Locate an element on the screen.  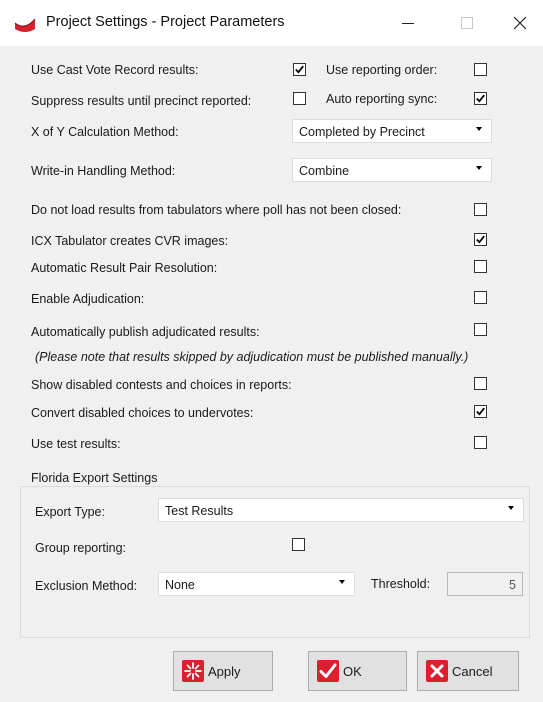
window-title: Project Settings - Project Parameters is located at coordinates (165, 22).